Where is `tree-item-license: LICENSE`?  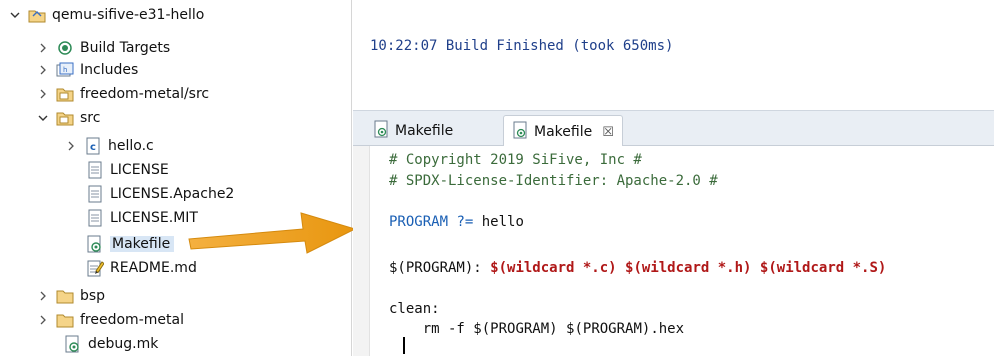 tree-item-license: LICENSE is located at coordinates (127, 170).